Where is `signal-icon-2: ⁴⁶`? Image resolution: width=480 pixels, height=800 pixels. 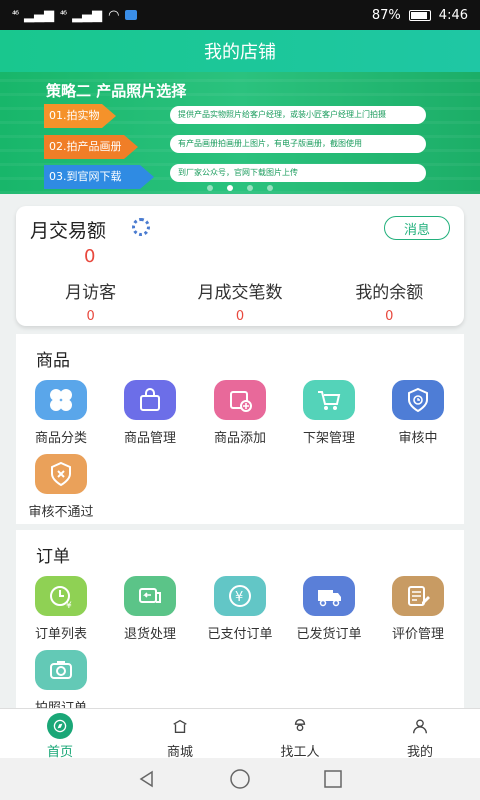
signal-icon-2: ⁴⁶ is located at coordinates (63, 15).